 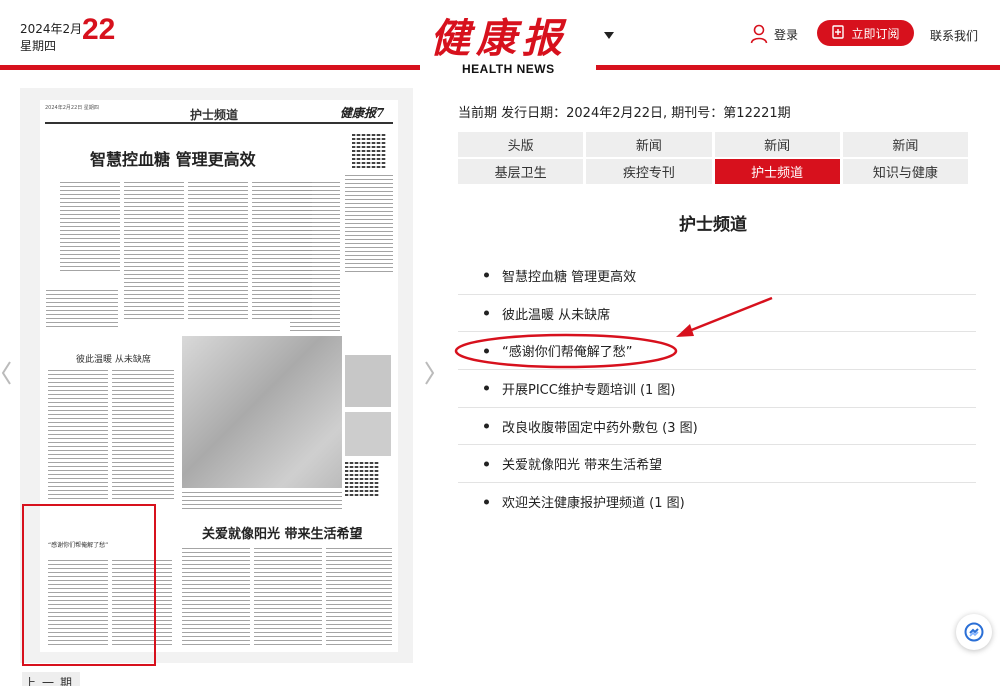 What do you see at coordinates (600, 428) in the screenshot?
I see `article-title: 改良收腹带固定中药外敷包 (3 图)` at bounding box center [600, 428].